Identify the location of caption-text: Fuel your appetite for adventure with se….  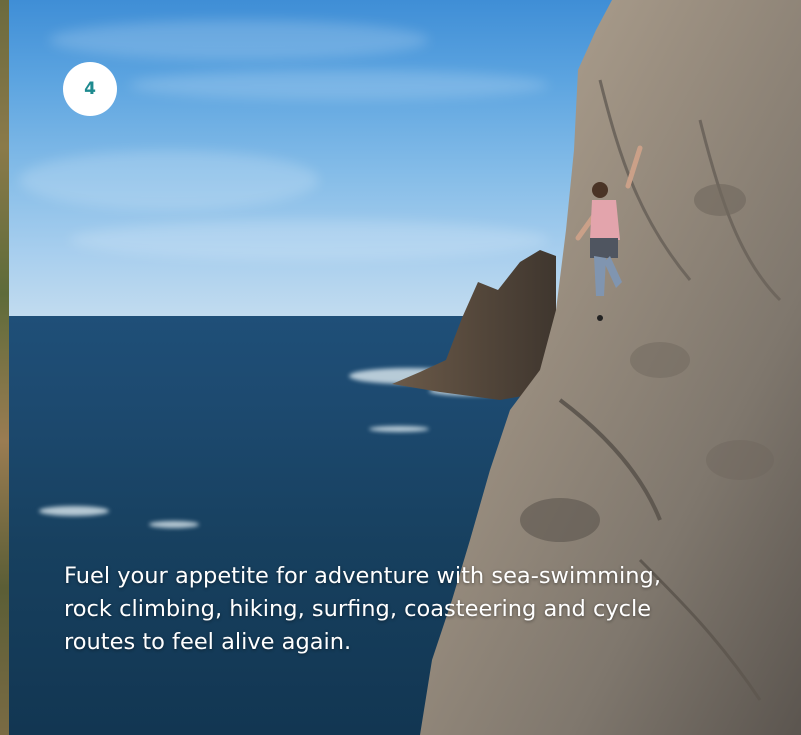
(404, 609).